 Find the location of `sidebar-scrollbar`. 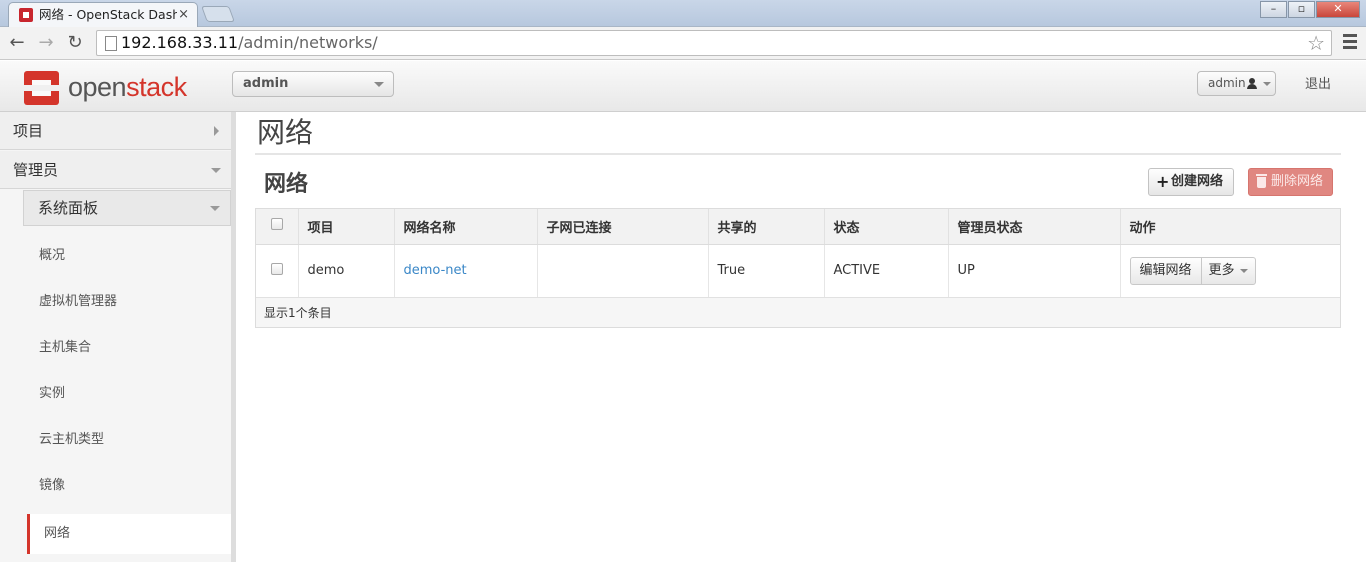

sidebar-scrollbar is located at coordinates (233, 337).